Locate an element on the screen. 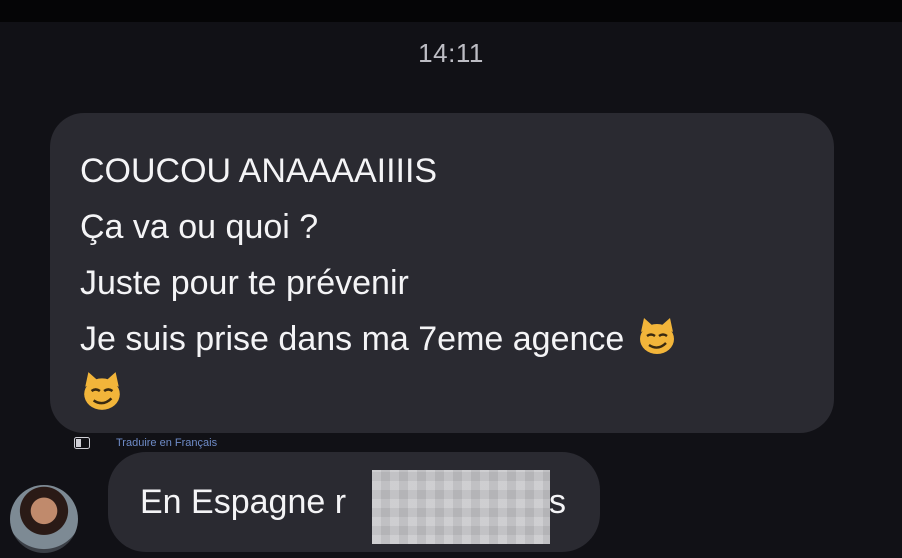 The image size is (902, 558). message-timestamp: 14:11 is located at coordinates (451, 53).